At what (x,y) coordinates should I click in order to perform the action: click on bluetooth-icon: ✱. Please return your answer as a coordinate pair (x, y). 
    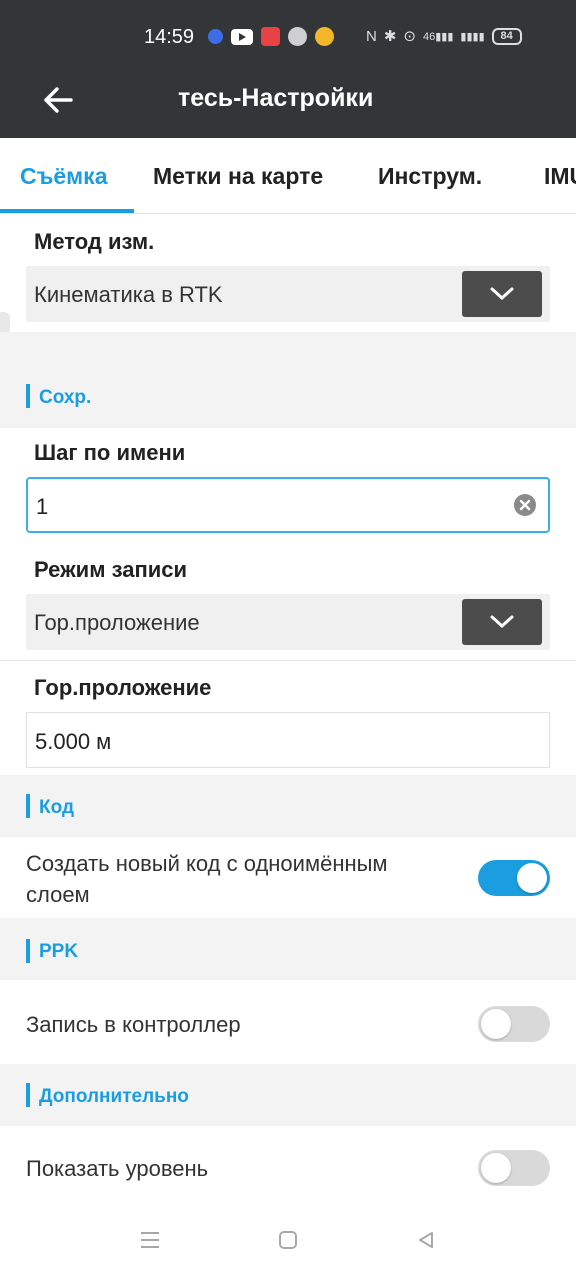
    Looking at the image, I should click on (390, 36).